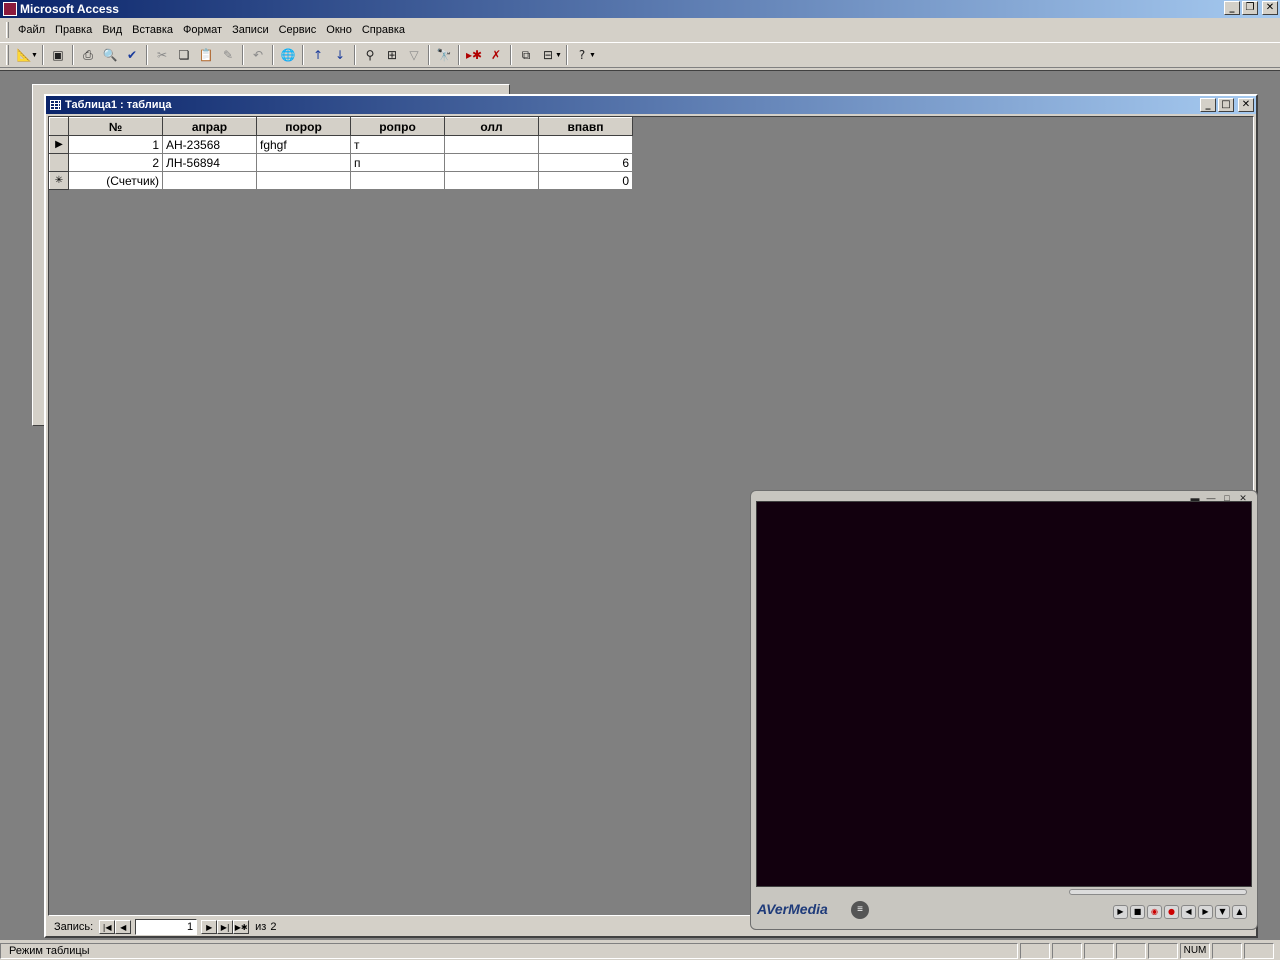 Image resolution: width=1280 pixels, height=960 pixels. I want to click on table-cell: п, so click(397, 162).